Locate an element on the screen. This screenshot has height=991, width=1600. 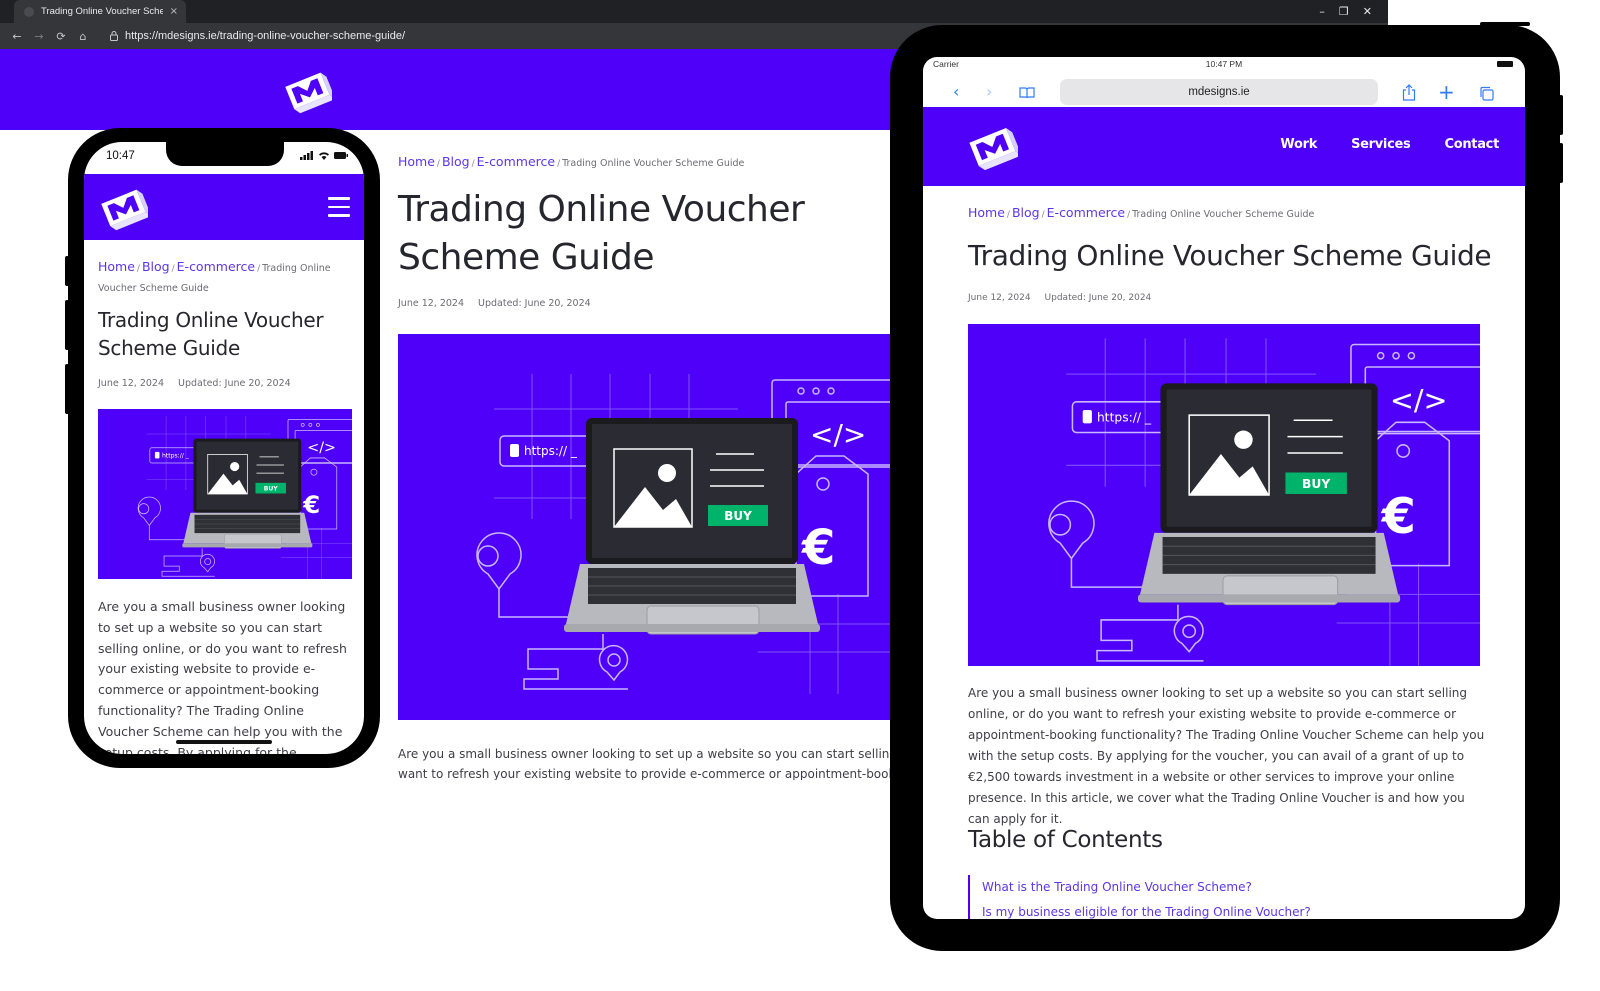
home-icon: ⌂ is located at coordinates (83, 36).